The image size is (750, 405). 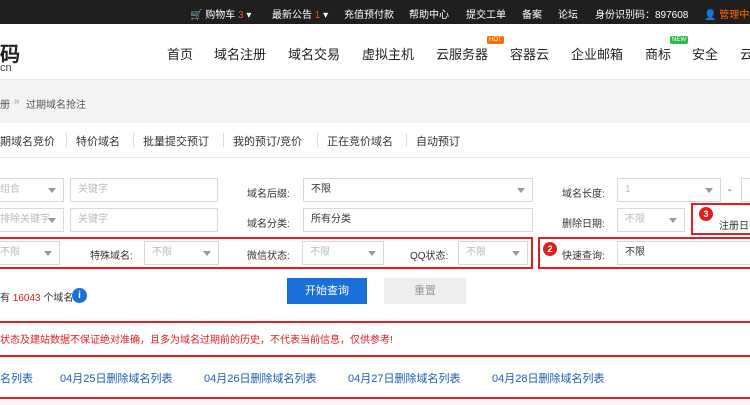 What do you see at coordinates (597, 53) in the screenshot?
I see `nav-enterprise-mail: 企业邮箱` at bounding box center [597, 53].